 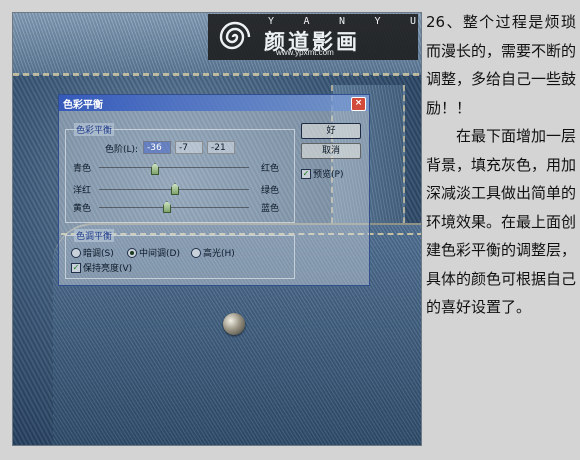 I want to click on waistband-stitching, so click(x=217, y=74).